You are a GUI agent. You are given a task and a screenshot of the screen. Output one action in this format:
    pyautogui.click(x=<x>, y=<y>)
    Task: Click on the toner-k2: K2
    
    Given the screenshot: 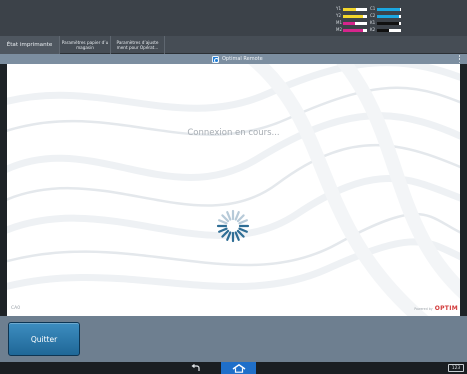 What is the action you would take?
    pyautogui.click(x=385, y=30)
    